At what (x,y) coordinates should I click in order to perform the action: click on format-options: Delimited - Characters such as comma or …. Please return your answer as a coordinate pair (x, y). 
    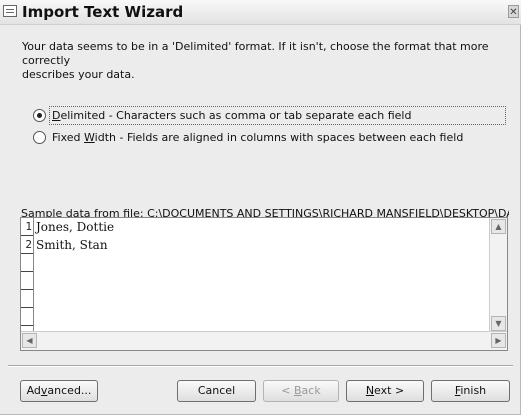
    Looking at the image, I should click on (264, 125).